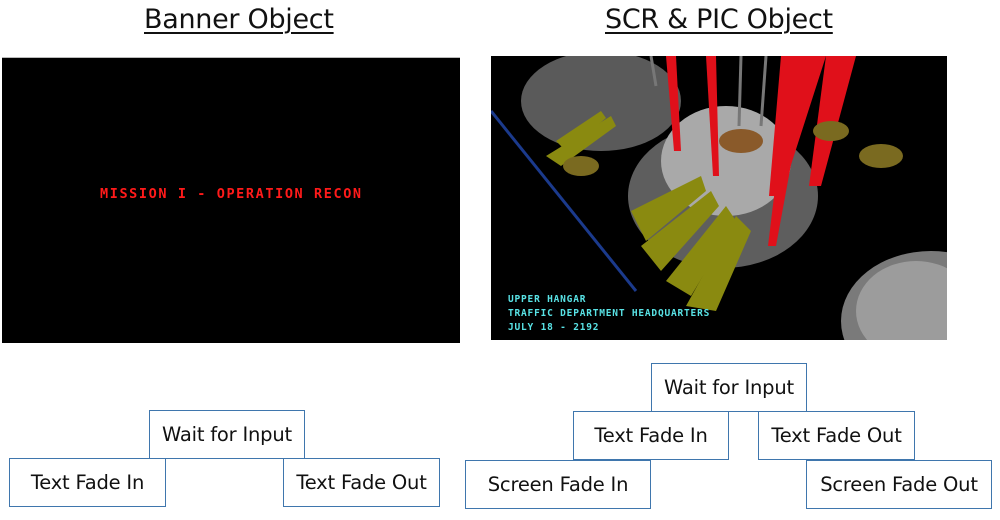 The width and height of the screenshot is (1000, 520). What do you see at coordinates (554, 327) in the screenshot?
I see `caption-line: JULY 18 - 2192` at bounding box center [554, 327].